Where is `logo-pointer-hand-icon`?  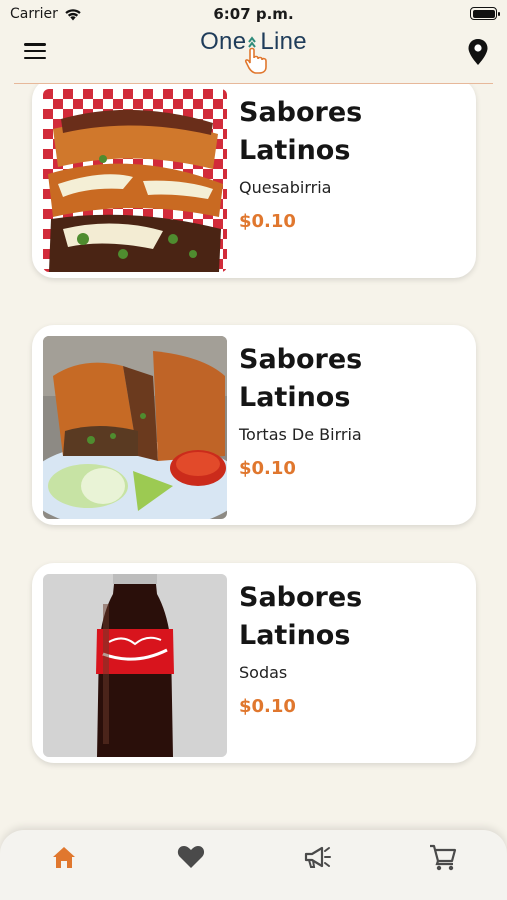
logo-pointer-hand-icon is located at coordinates (255, 55).